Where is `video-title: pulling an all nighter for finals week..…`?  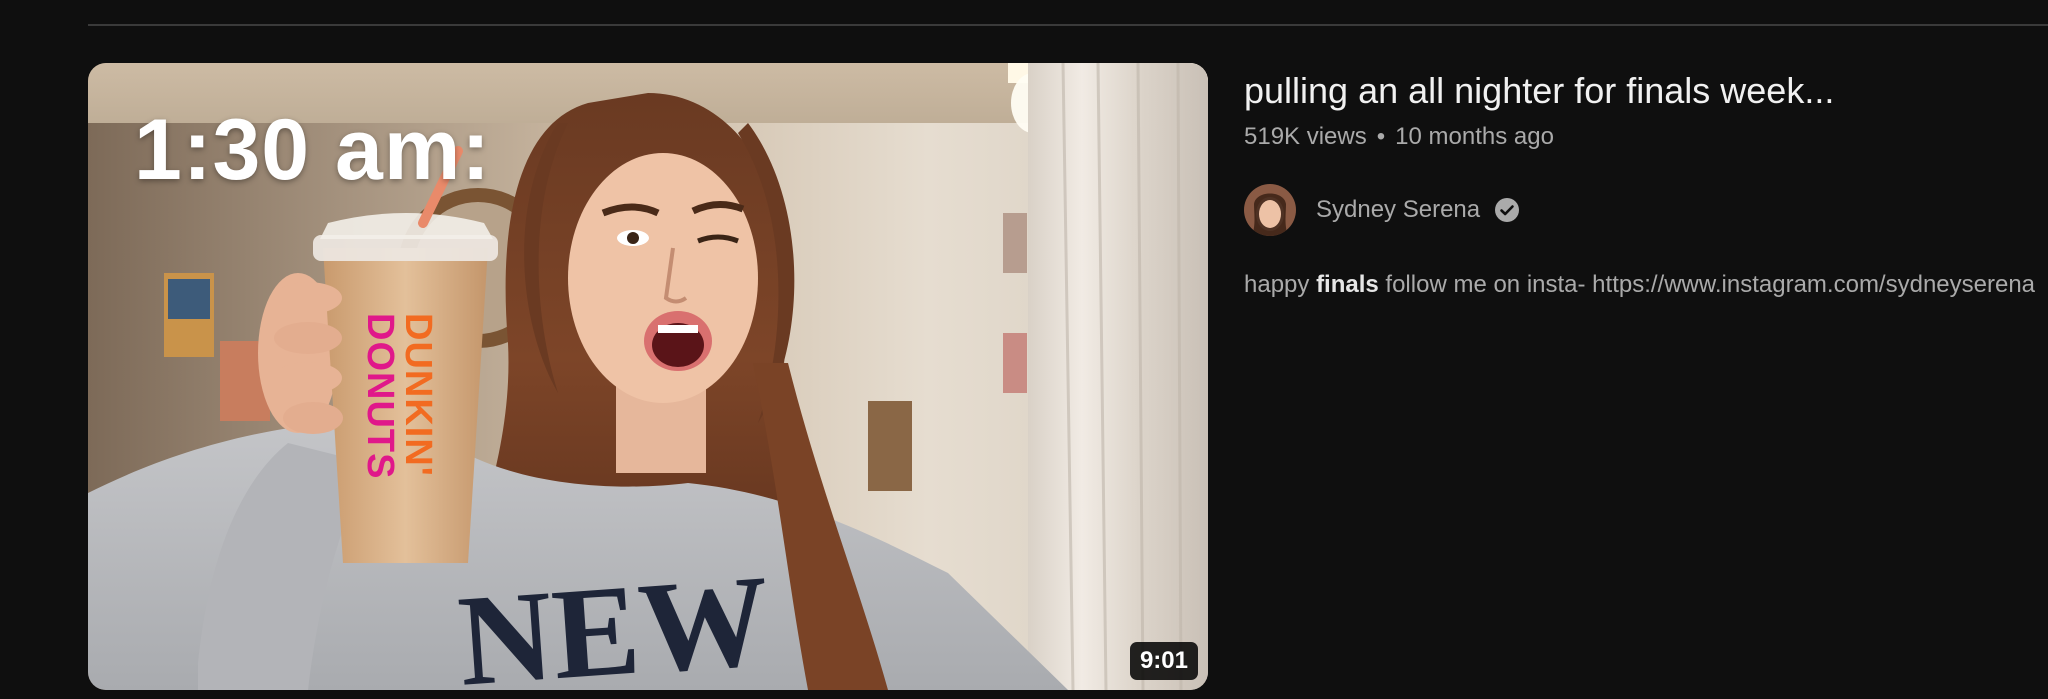 video-title: pulling an all nighter for finals week..… is located at coordinates (1646, 91).